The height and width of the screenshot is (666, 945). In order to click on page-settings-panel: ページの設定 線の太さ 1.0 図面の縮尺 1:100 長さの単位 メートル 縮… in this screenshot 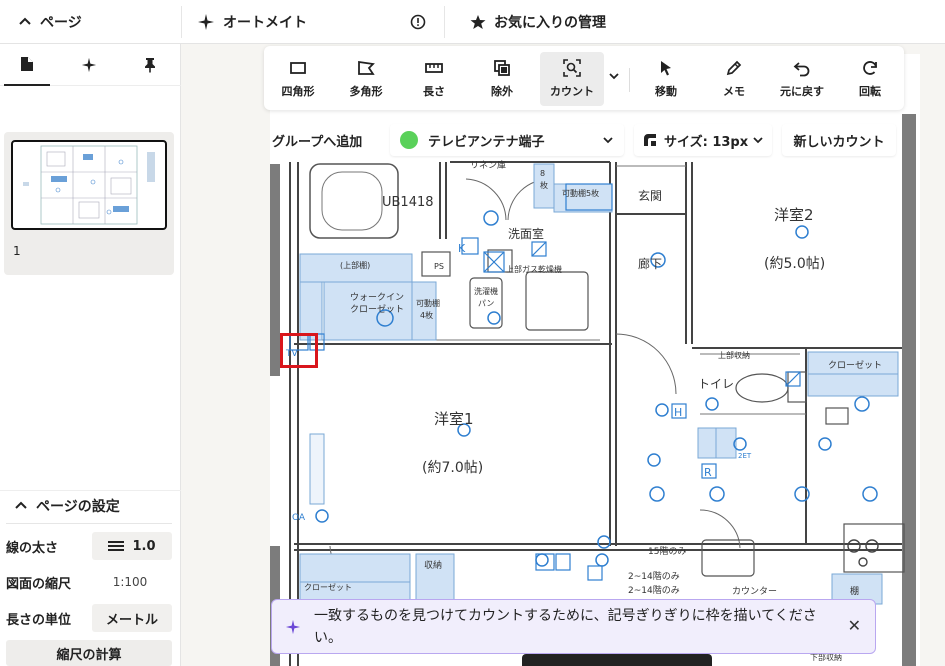, I will do `click(90, 578)`.